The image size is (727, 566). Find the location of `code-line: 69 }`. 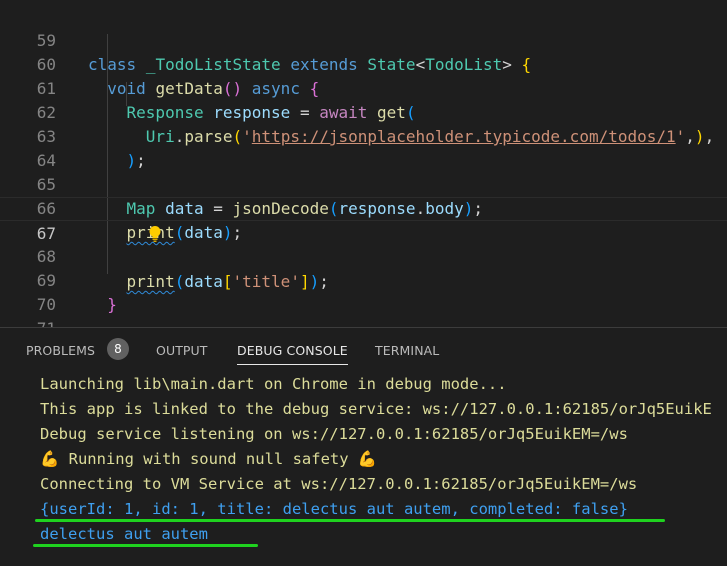

code-line: 69 } is located at coordinates (363, 279).